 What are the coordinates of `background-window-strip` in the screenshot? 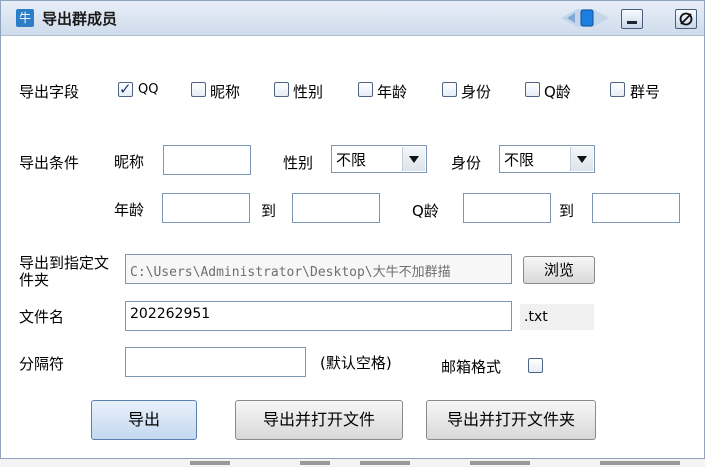 It's located at (352, 463).